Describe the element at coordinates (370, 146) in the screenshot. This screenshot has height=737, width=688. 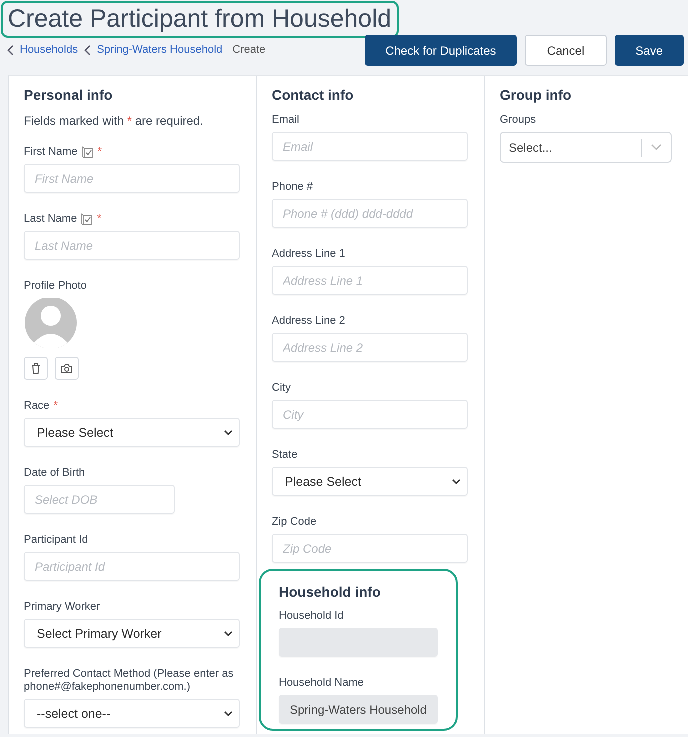
I see `input-field: Email` at that location.